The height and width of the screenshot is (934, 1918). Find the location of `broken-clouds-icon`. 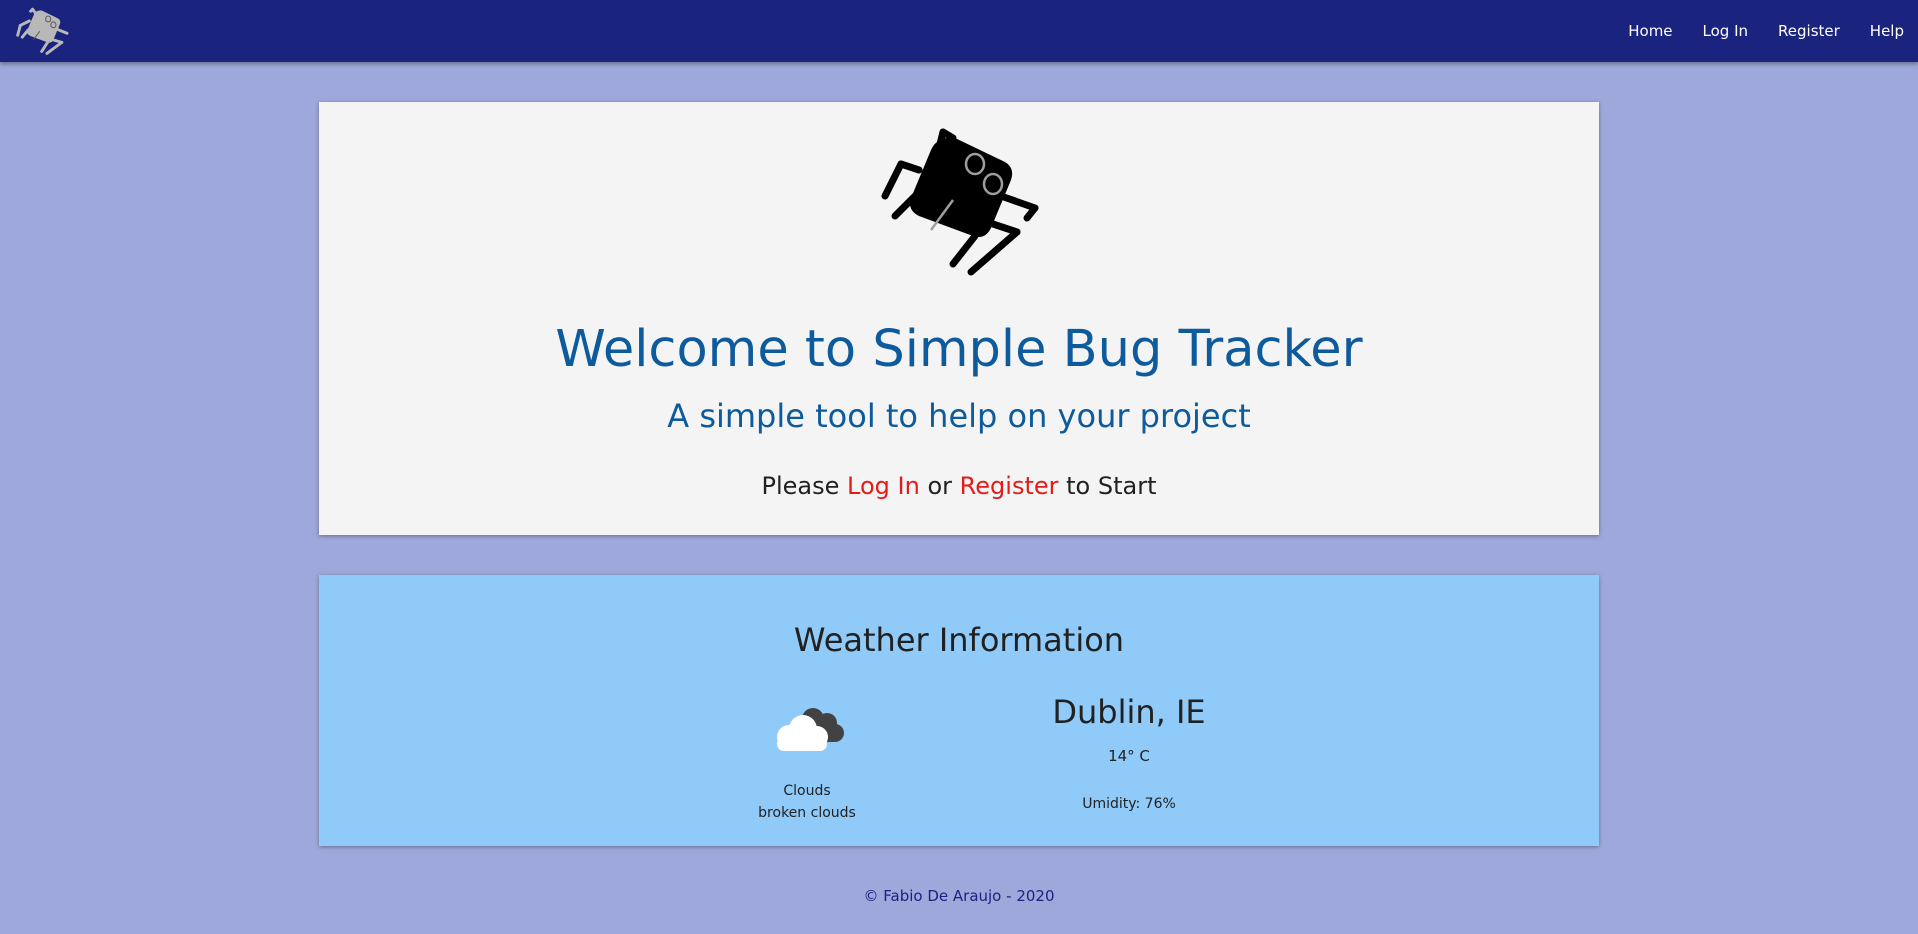

broken-clouds-icon is located at coordinates (810, 729).